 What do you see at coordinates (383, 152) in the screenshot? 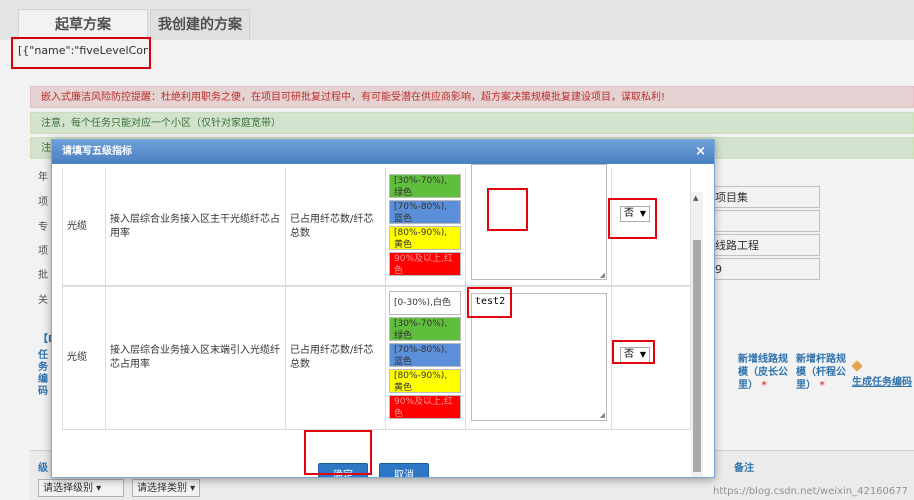
I see `dialog-header: 请填写五级指标 ×` at bounding box center [383, 152].